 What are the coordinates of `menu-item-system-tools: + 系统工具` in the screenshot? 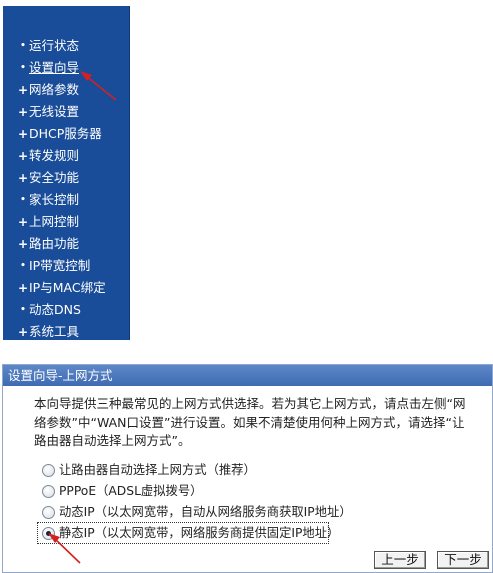 It's located at (66, 332).